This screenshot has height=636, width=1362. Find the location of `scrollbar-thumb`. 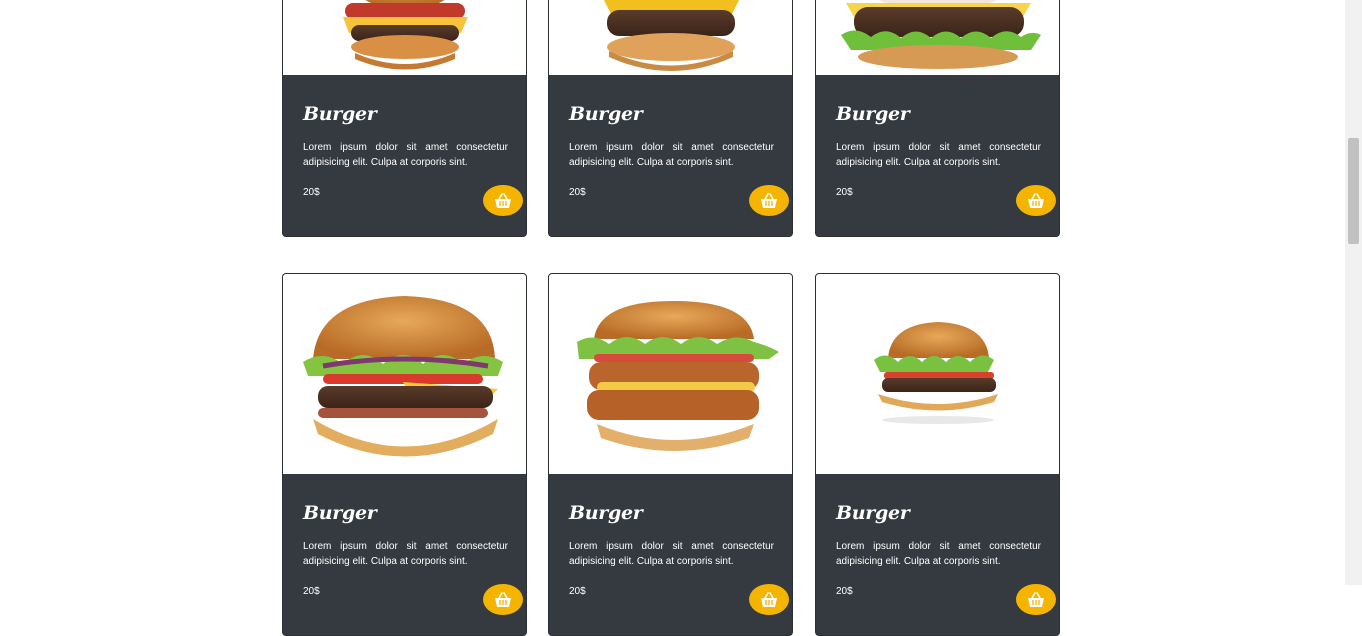

scrollbar-thumb is located at coordinates (1353, 191).